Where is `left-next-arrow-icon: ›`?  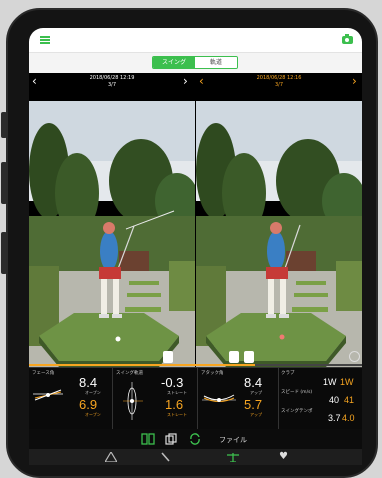 left-next-arrow-icon: › is located at coordinates (185, 81).